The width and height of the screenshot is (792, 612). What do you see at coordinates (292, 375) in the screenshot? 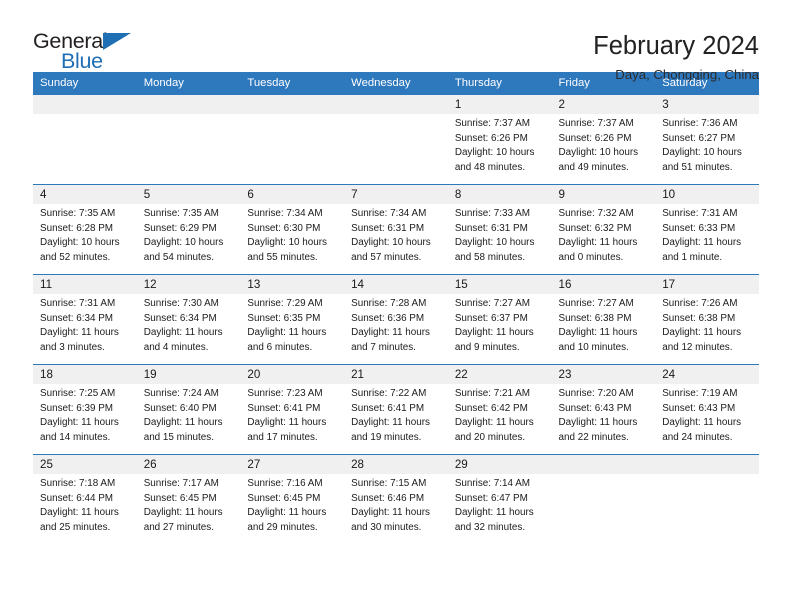
I see `day-number: 20` at bounding box center [292, 375].